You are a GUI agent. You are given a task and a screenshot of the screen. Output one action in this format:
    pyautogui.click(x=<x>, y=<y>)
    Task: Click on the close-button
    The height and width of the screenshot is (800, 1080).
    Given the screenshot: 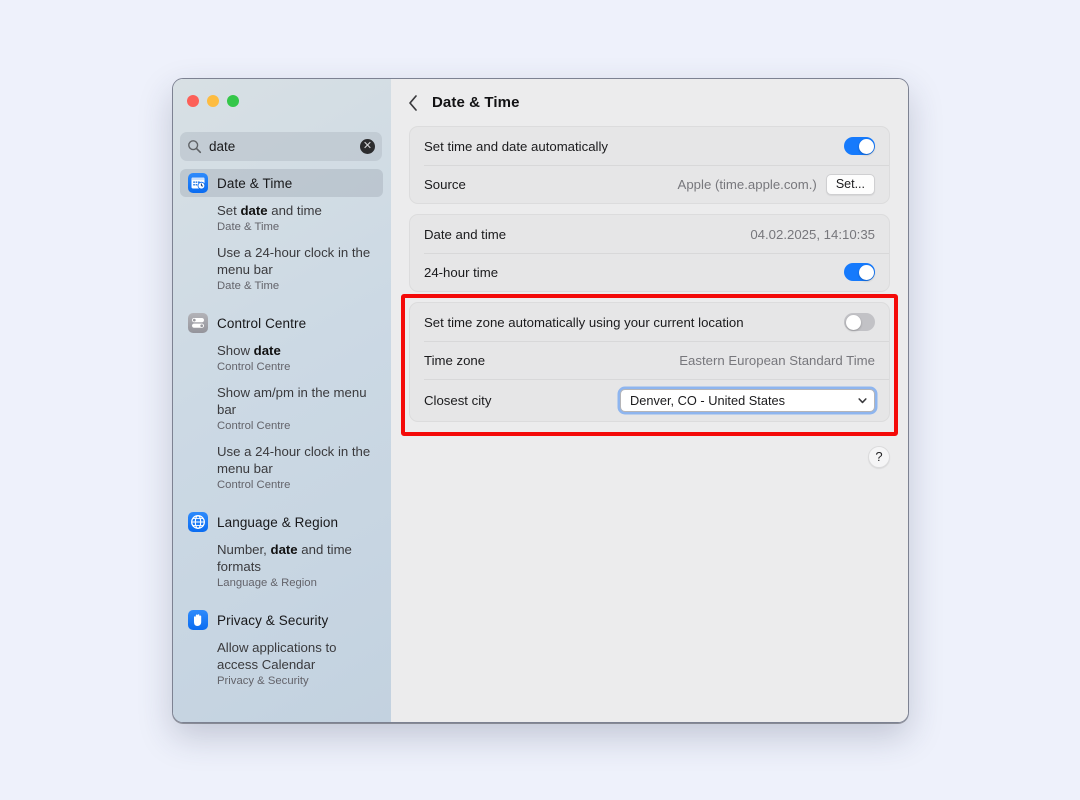 What is the action you would take?
    pyautogui.click(x=193, y=101)
    